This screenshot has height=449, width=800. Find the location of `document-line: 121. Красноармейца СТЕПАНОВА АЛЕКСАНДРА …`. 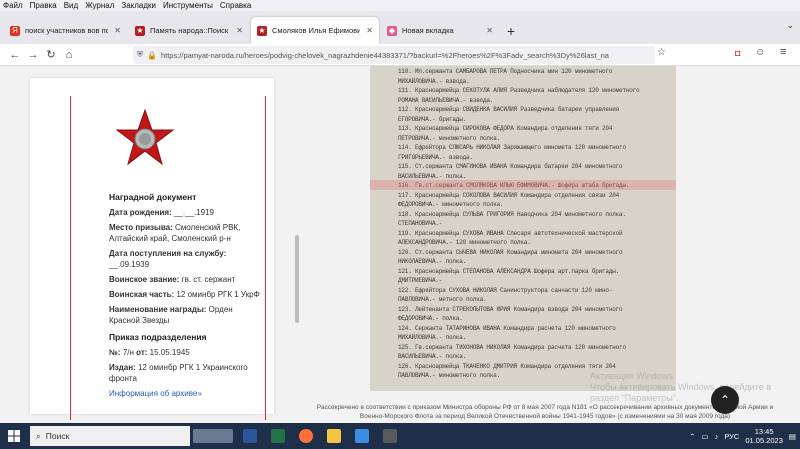

document-line: 121. Красноармейца СТЕПАНОВА АЛЕКСАНДРА … is located at coordinates (509, 271).